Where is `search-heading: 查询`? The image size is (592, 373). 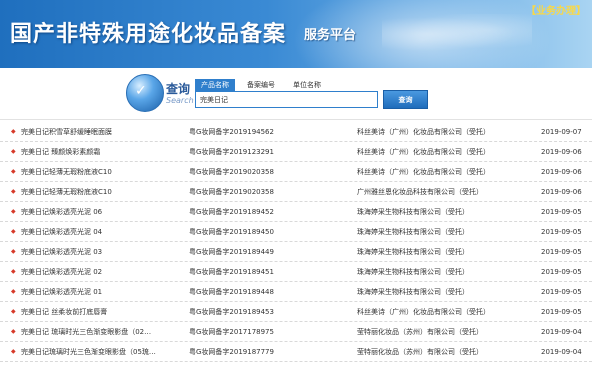
search-heading: 查询 is located at coordinates (178, 89).